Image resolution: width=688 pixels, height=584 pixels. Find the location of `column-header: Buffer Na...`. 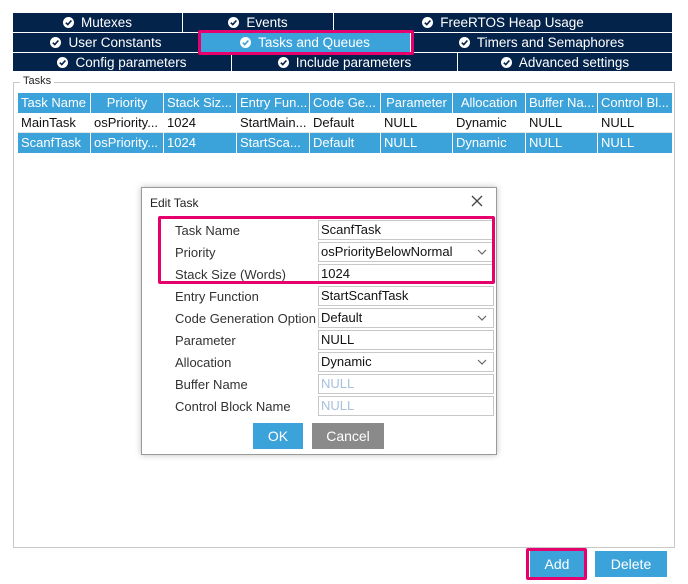

column-header: Buffer Na... is located at coordinates (562, 103).